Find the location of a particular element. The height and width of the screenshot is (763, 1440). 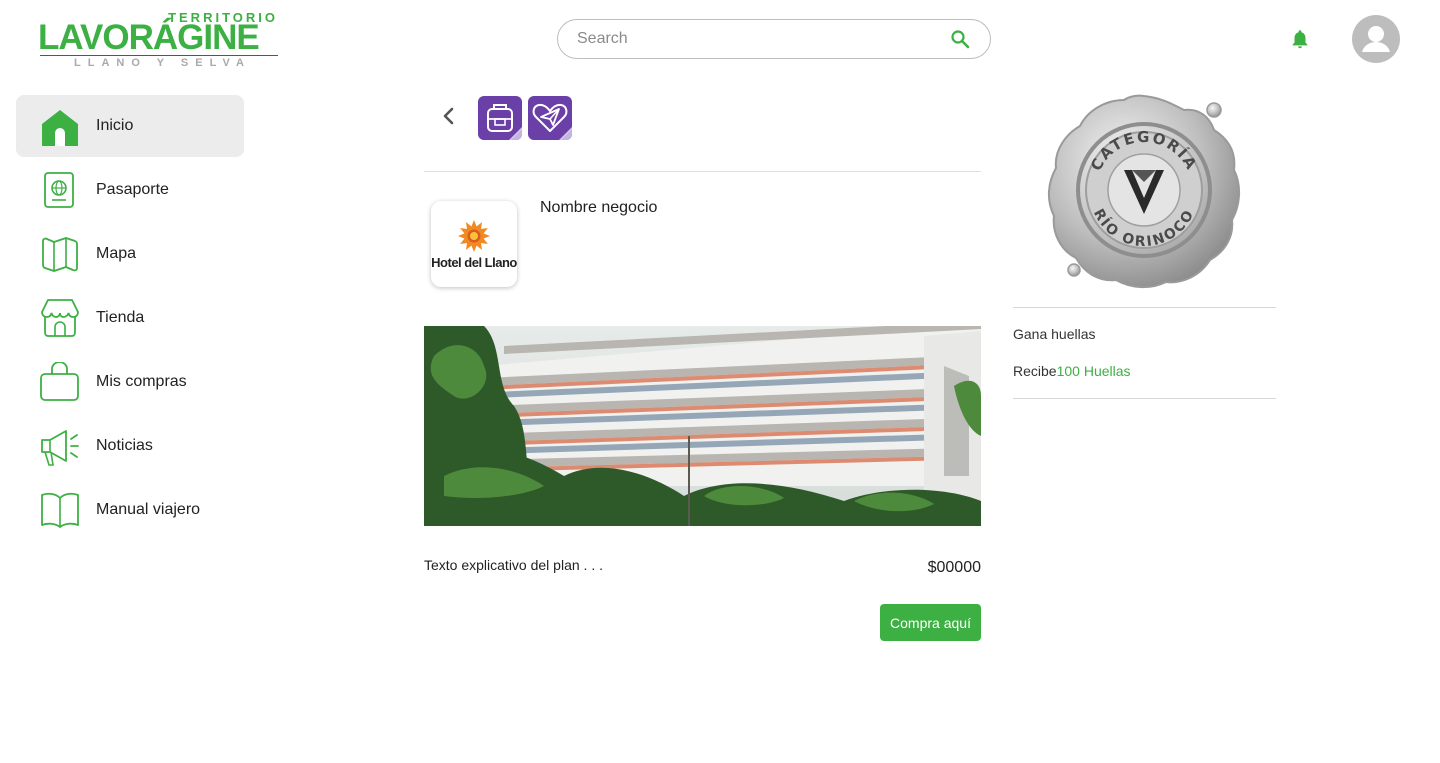

avatar is located at coordinates (1376, 39).